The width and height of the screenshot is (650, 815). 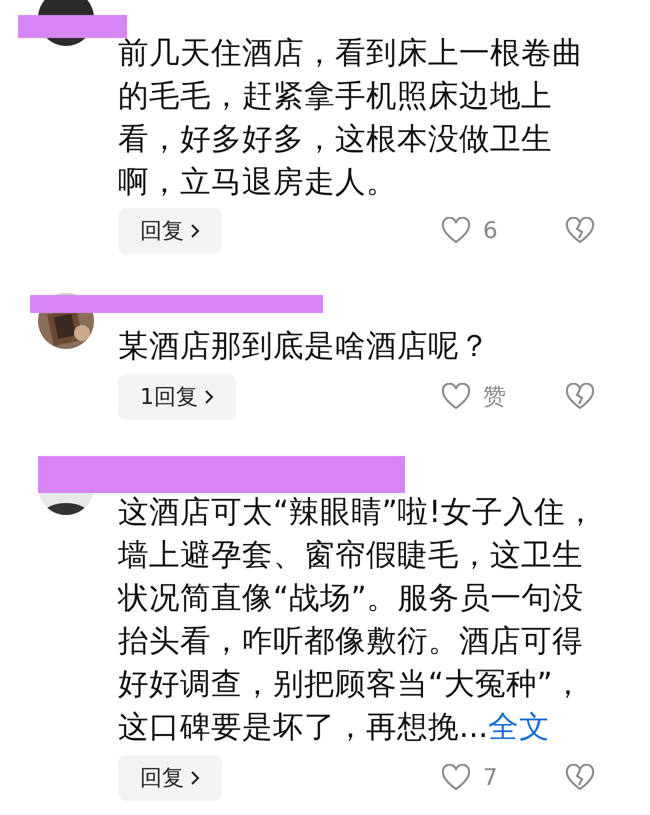 I want to click on full-text-link: 全文, so click(x=519, y=727).